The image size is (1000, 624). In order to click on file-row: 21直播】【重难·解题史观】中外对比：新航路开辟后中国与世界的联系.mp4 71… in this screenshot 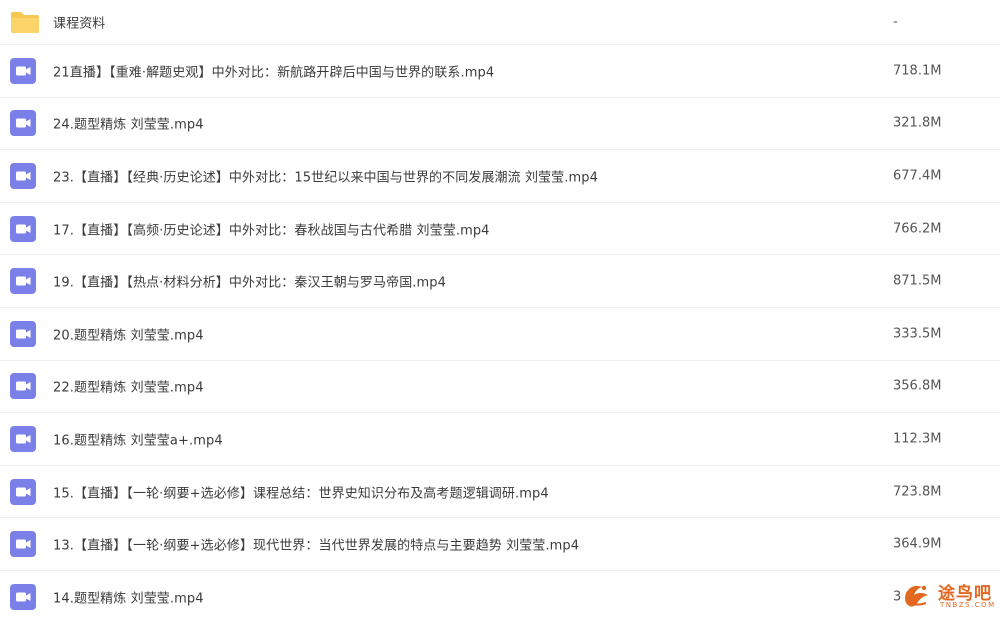, I will do `click(500, 71)`.